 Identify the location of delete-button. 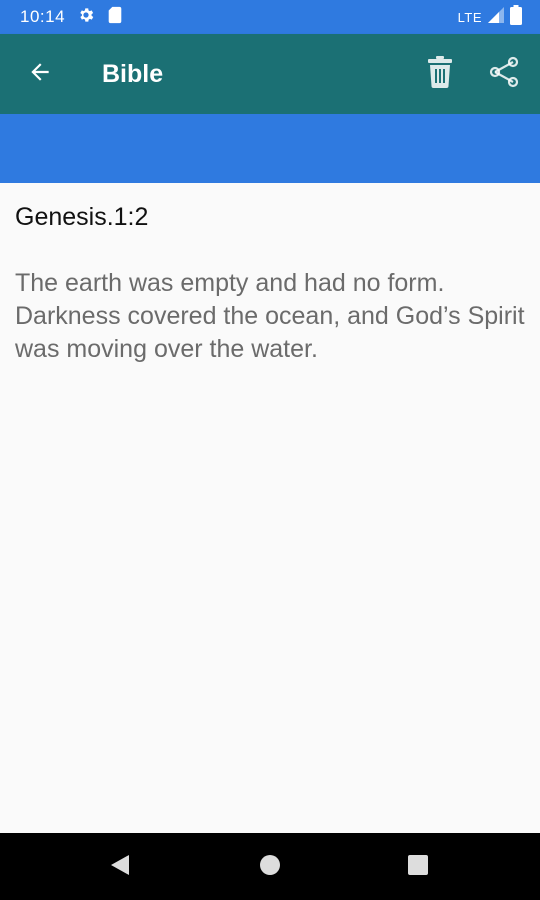
(440, 74).